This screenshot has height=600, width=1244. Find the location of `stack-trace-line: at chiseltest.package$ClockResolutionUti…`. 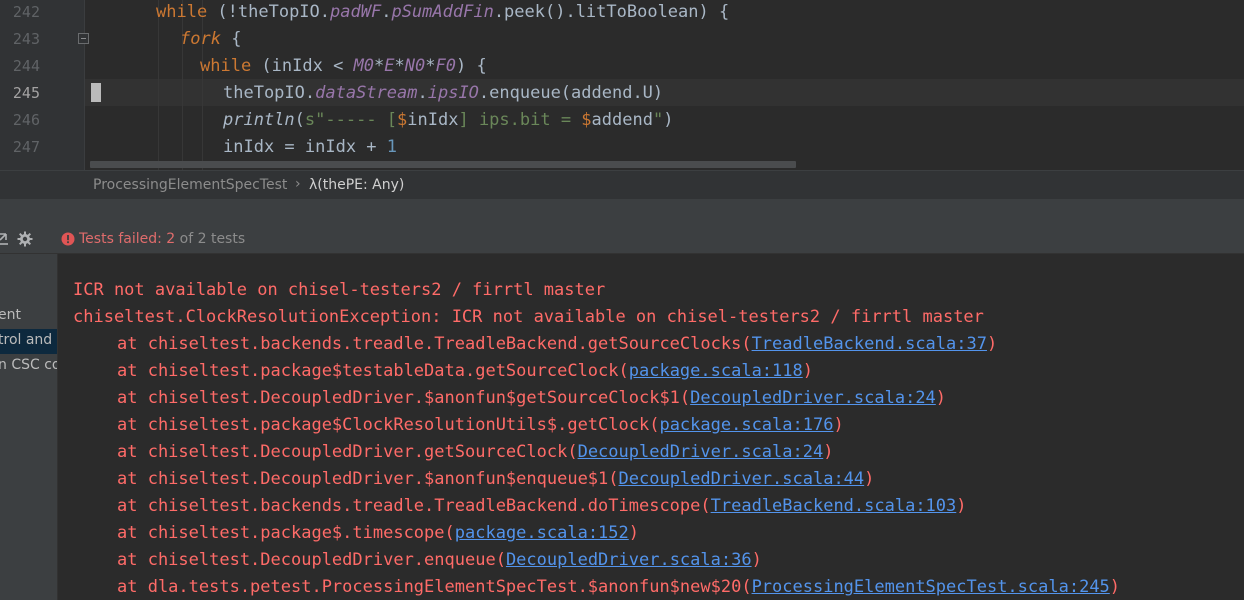

stack-trace-line: at chiseltest.package$ClockResolutionUti… is located at coordinates (480, 425).